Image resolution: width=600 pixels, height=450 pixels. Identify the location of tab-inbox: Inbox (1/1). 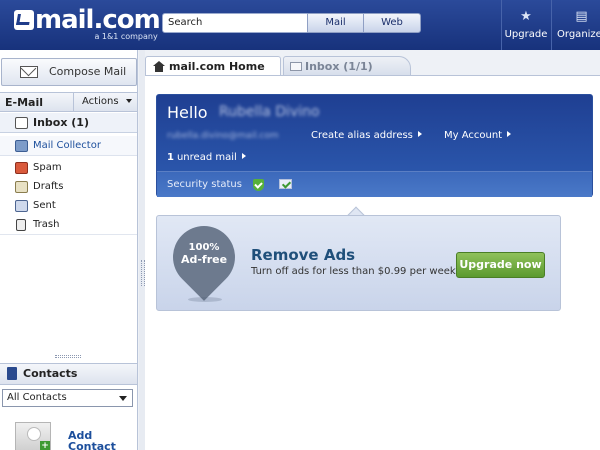
(347, 66).